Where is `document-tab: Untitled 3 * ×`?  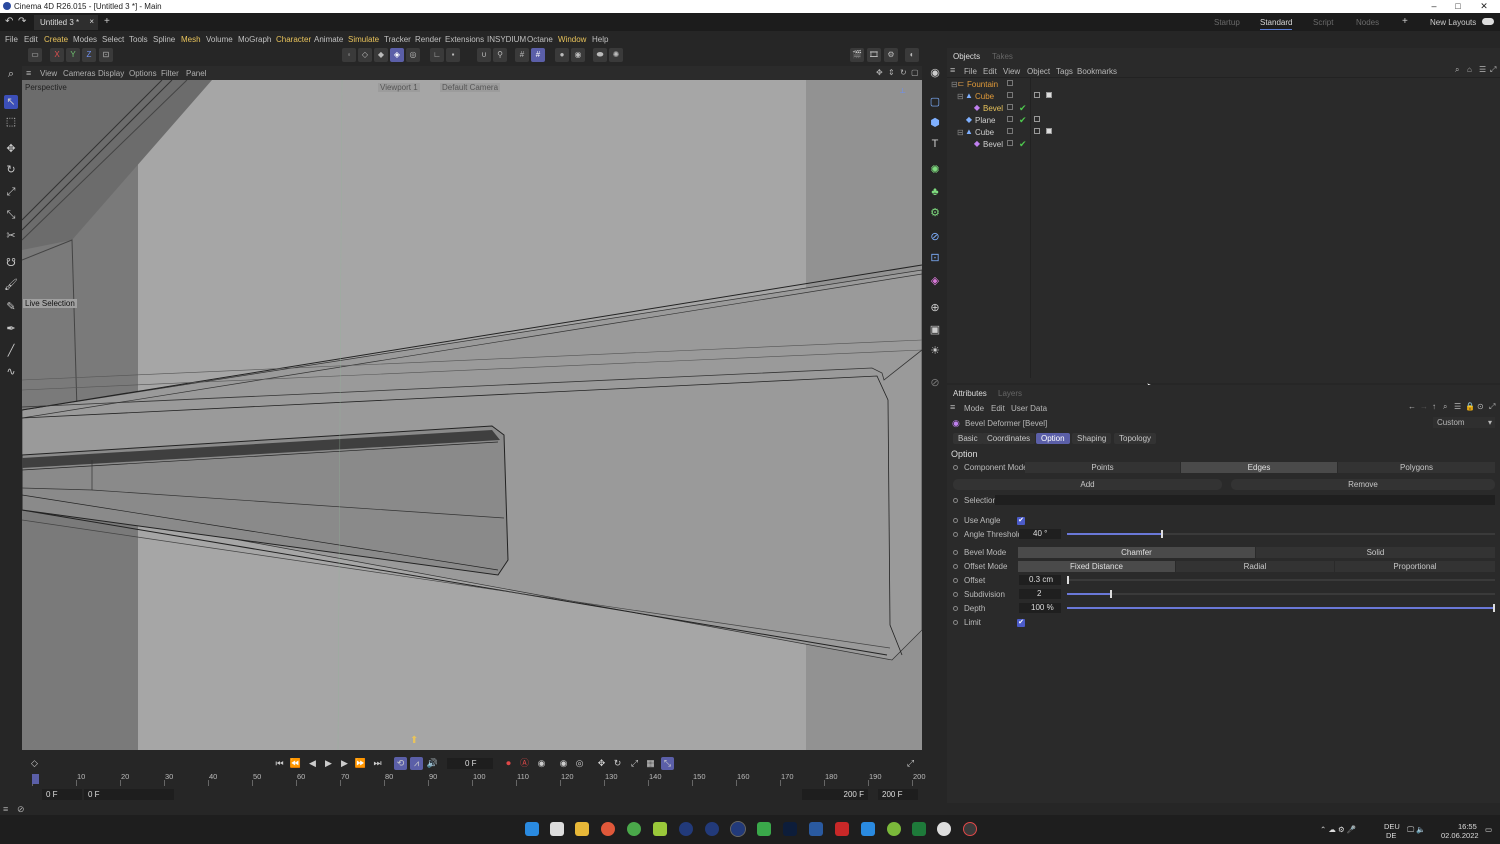 document-tab: Untitled 3 * × is located at coordinates (66, 22).